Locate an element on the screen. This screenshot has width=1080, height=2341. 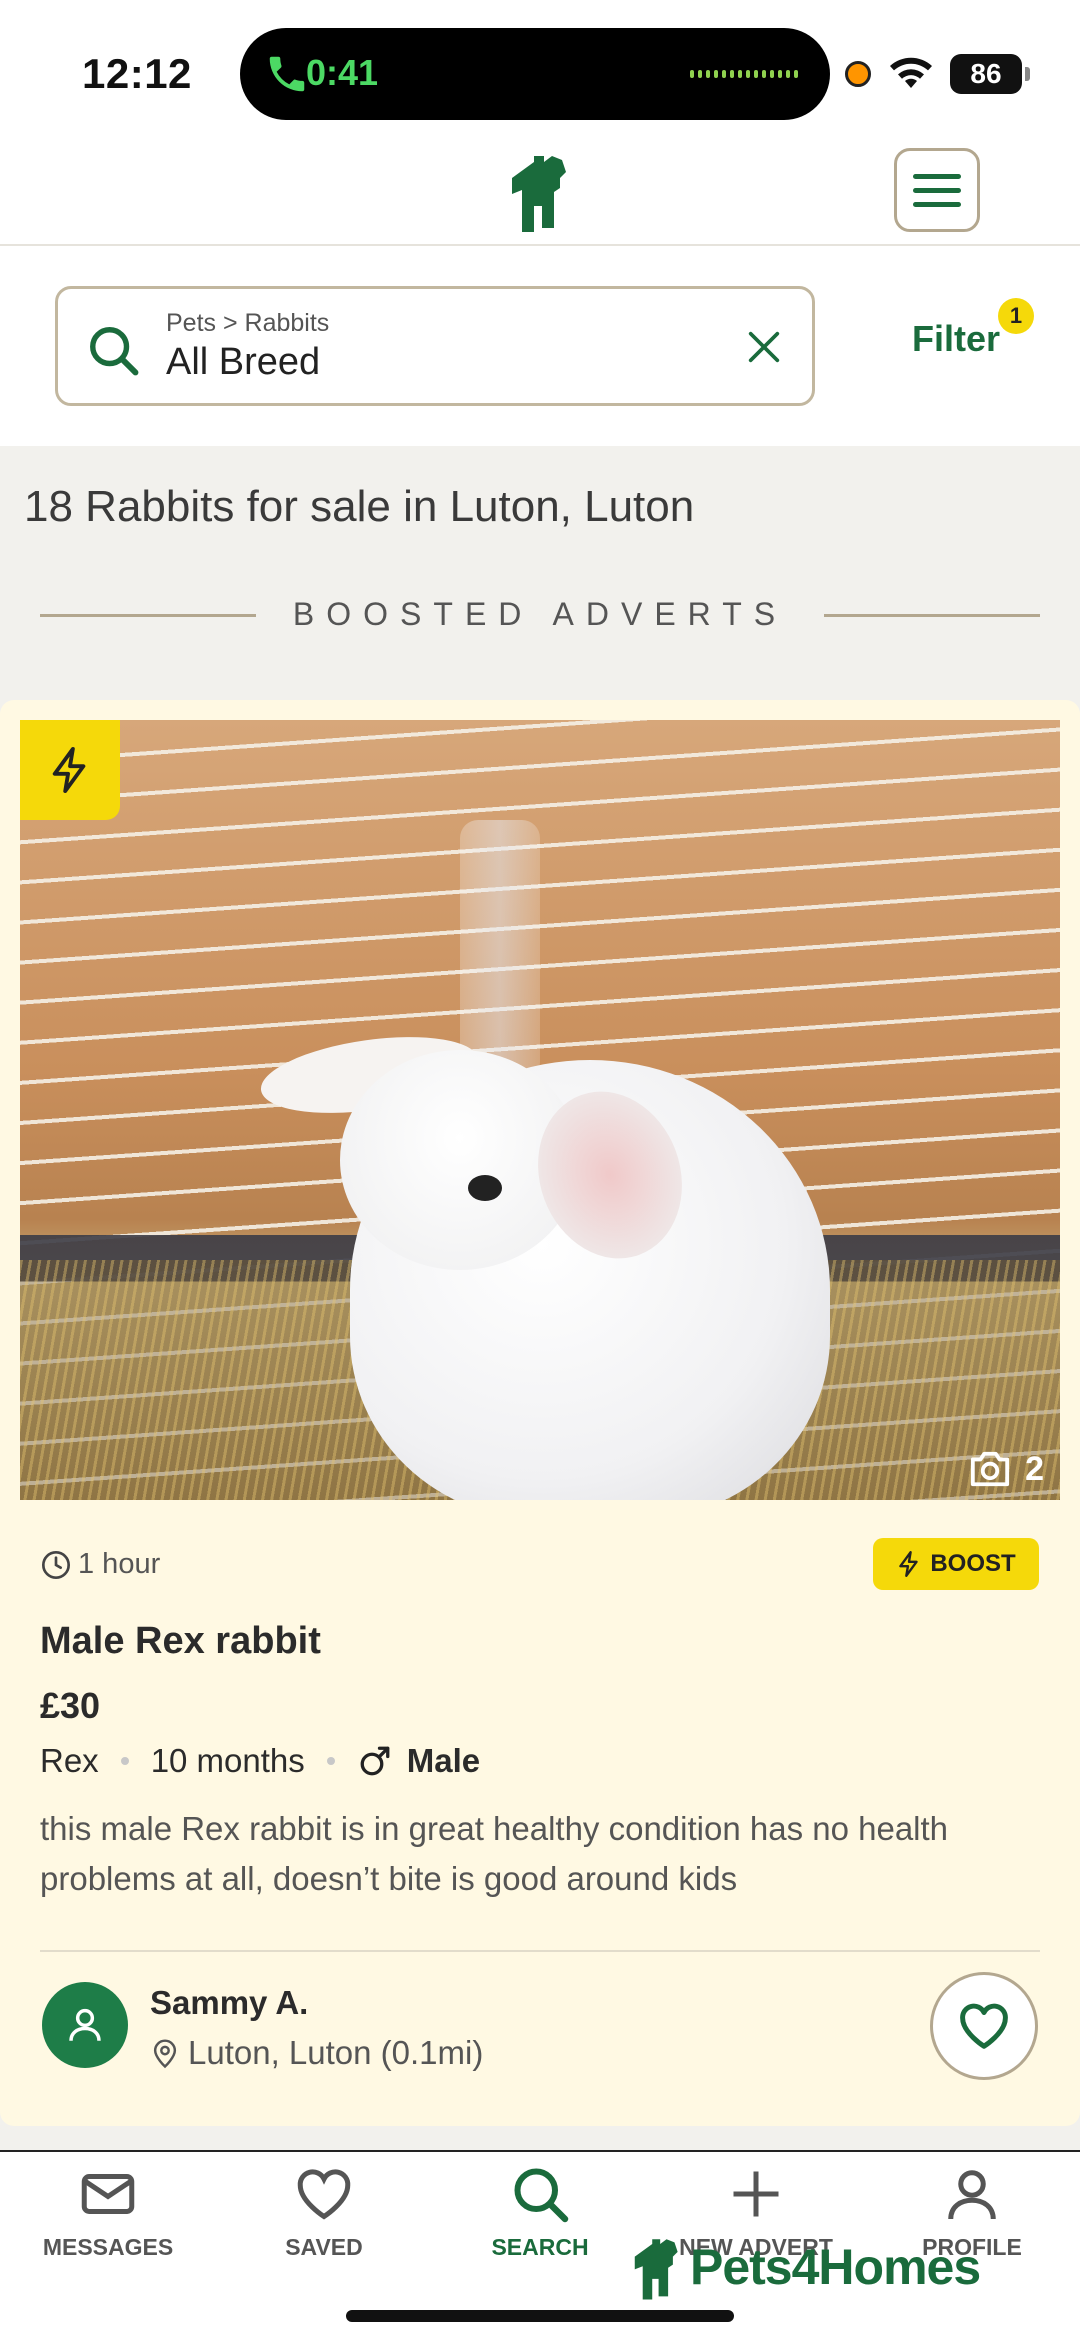
seller-location: Luton, Luton (0.1mi) is located at coordinates (316, 2053).